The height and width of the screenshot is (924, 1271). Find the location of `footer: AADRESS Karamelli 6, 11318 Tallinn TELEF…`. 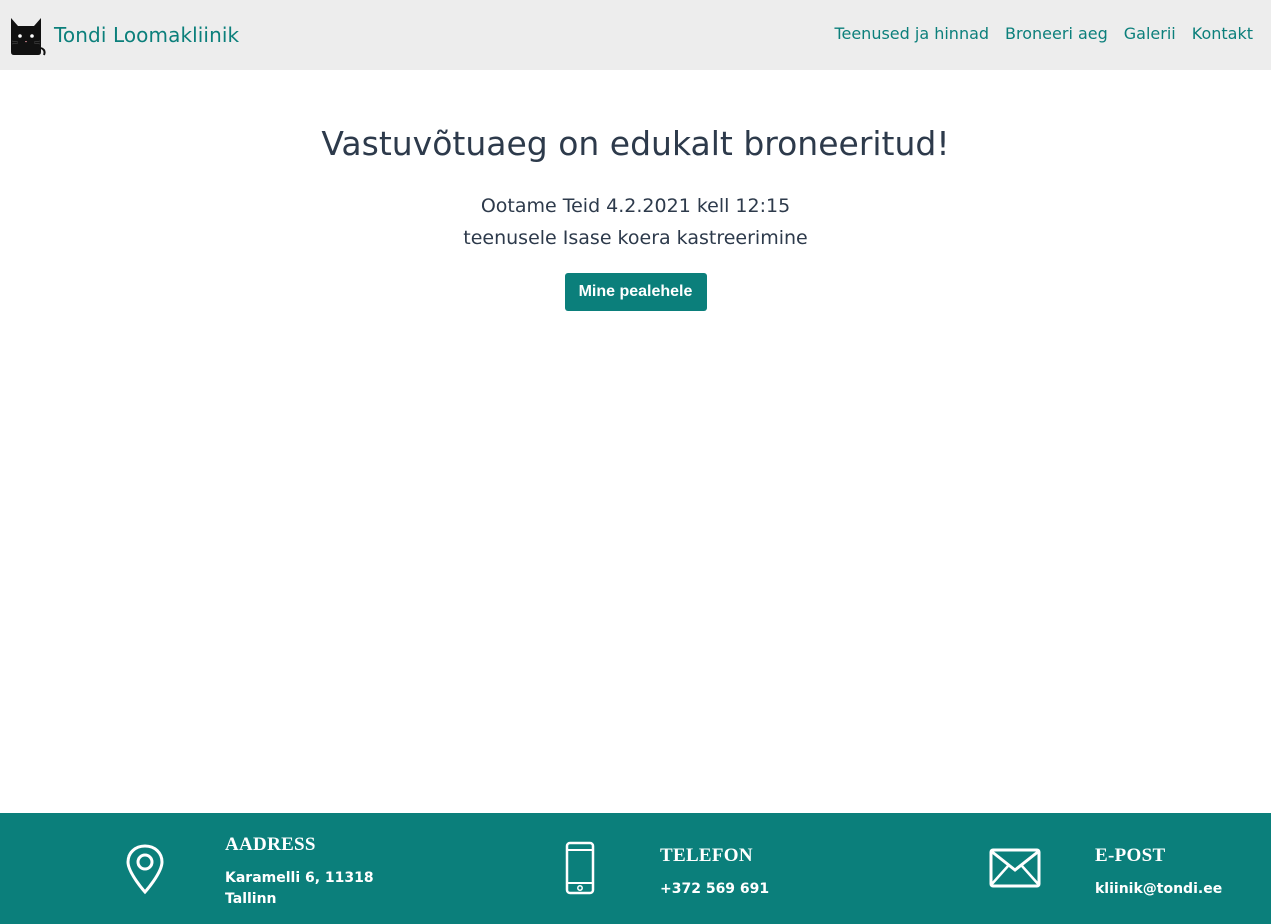

footer: AADRESS Karamelli 6, 11318 Tallinn TELEF… is located at coordinates (635, 868).